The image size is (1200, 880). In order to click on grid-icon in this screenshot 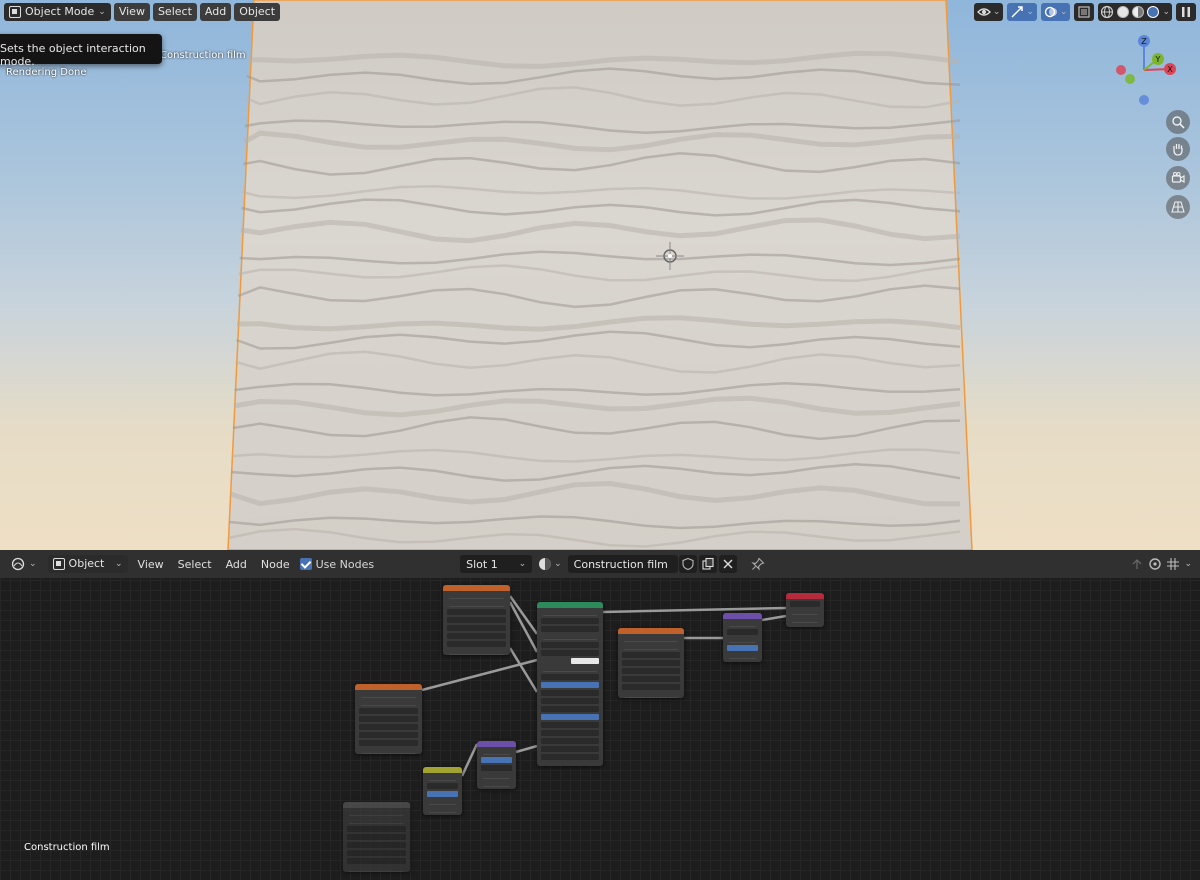, I will do `click(1178, 207)`.